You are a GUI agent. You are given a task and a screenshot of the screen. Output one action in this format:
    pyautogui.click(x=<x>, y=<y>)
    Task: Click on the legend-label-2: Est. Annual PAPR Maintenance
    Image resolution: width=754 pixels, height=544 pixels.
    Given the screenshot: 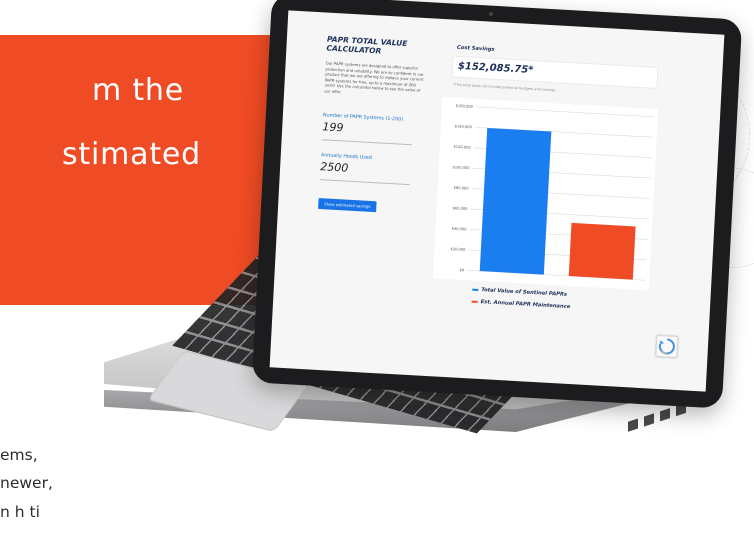 What is the action you would take?
    pyautogui.click(x=525, y=305)
    